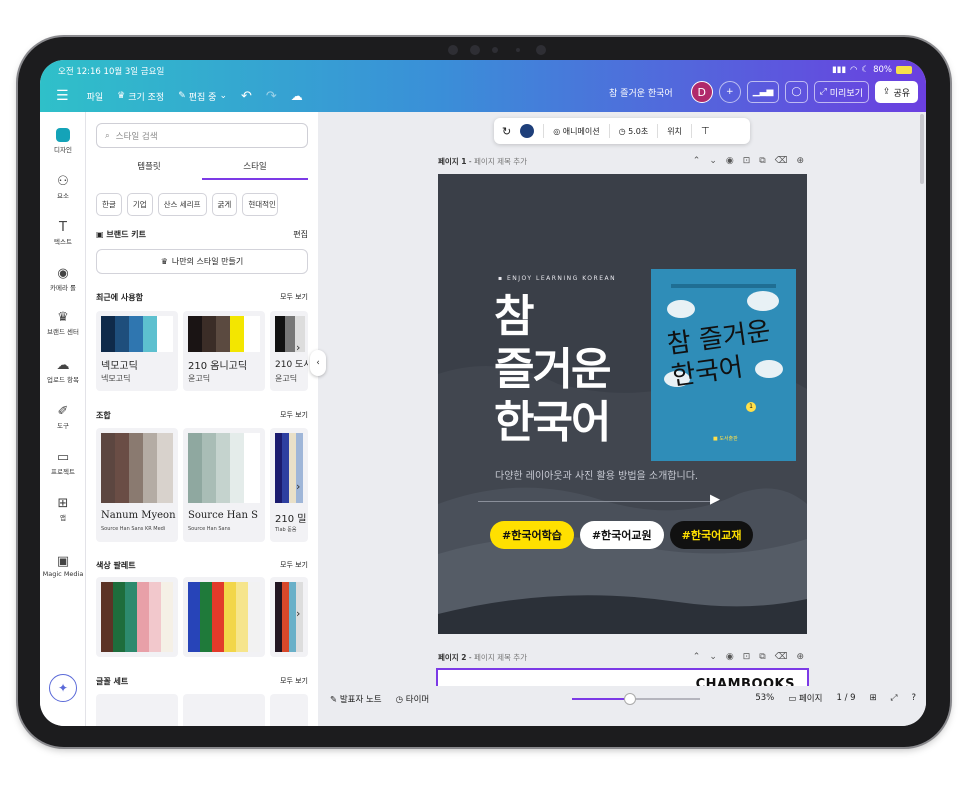 The image size is (966, 785). Describe the element at coordinates (289, 351) in the screenshot. I see `recent-style-card-3: 210 도시 윤고딕 ›` at that location.